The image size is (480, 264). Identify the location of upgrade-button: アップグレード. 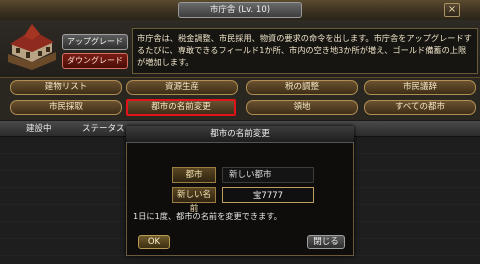
(95, 42).